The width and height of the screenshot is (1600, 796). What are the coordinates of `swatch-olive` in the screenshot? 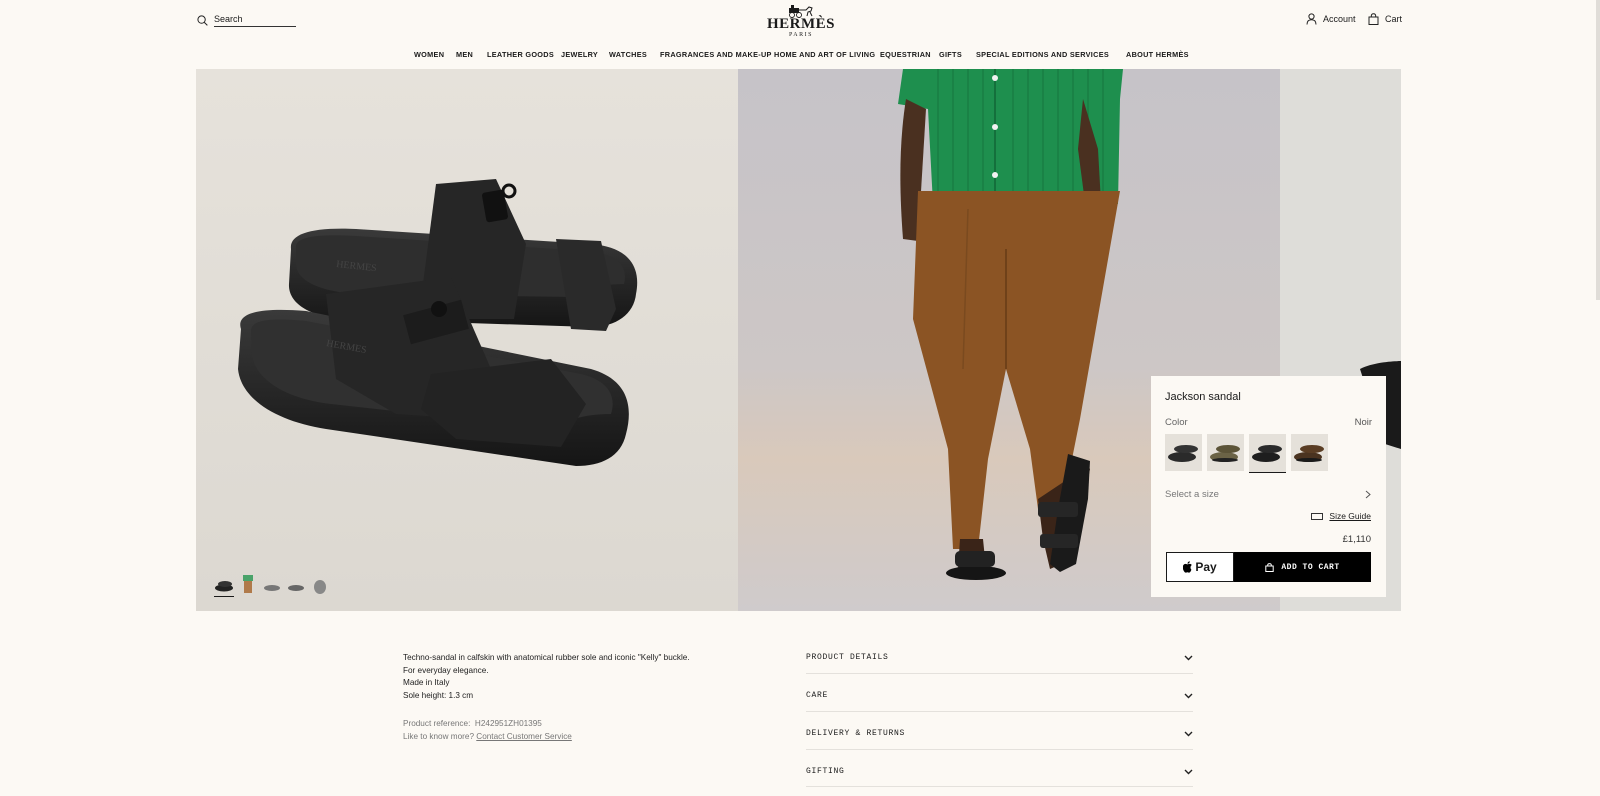 It's located at (1225, 452).